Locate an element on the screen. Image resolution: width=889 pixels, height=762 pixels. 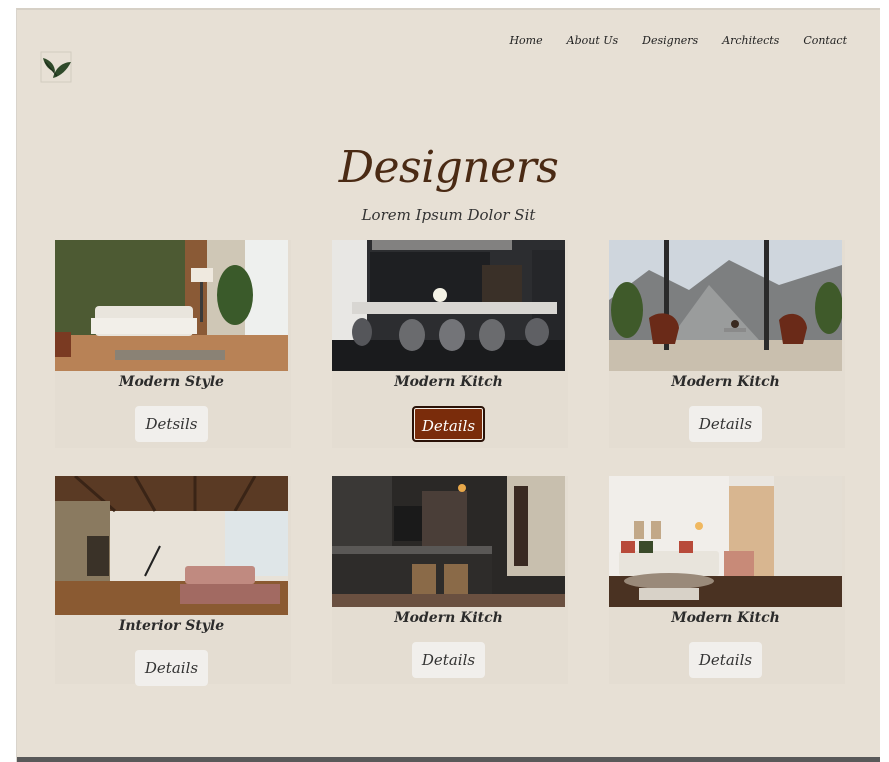
warm-living-room-image is located at coordinates (725, 541).